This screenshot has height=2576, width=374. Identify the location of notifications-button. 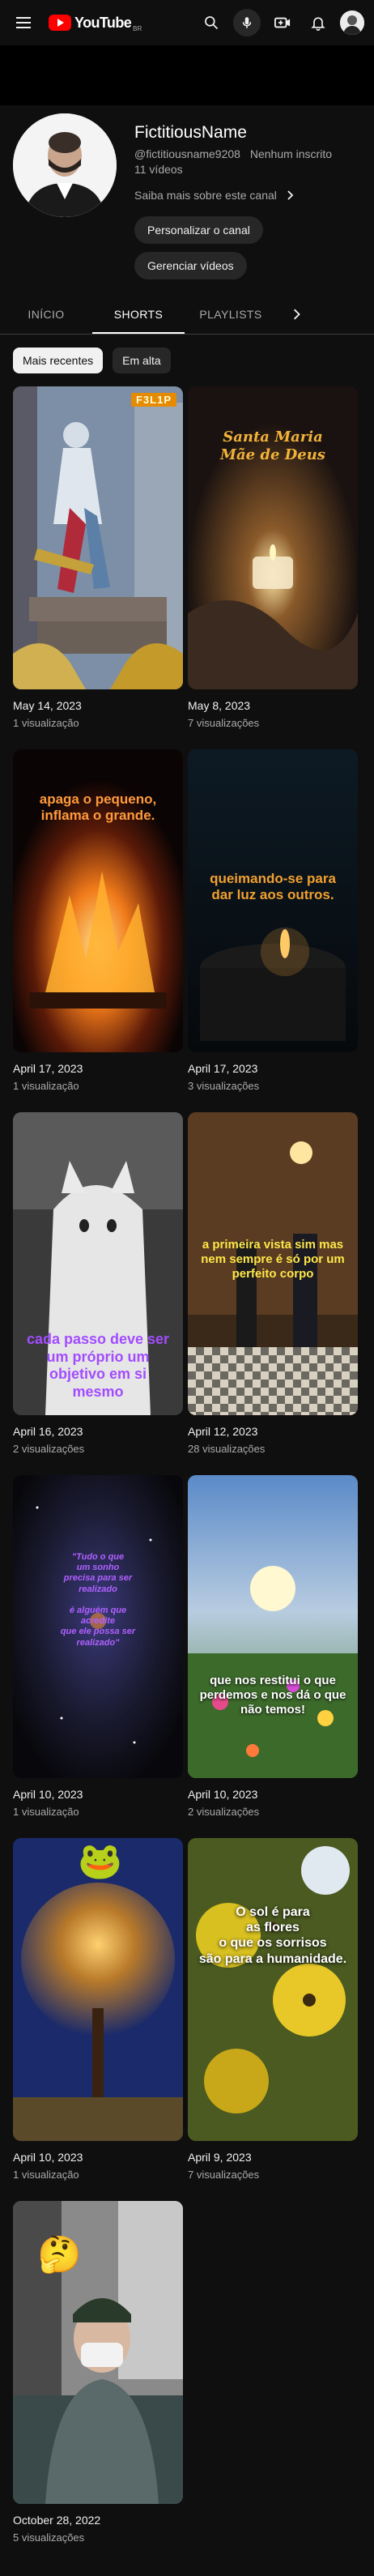
(318, 23).